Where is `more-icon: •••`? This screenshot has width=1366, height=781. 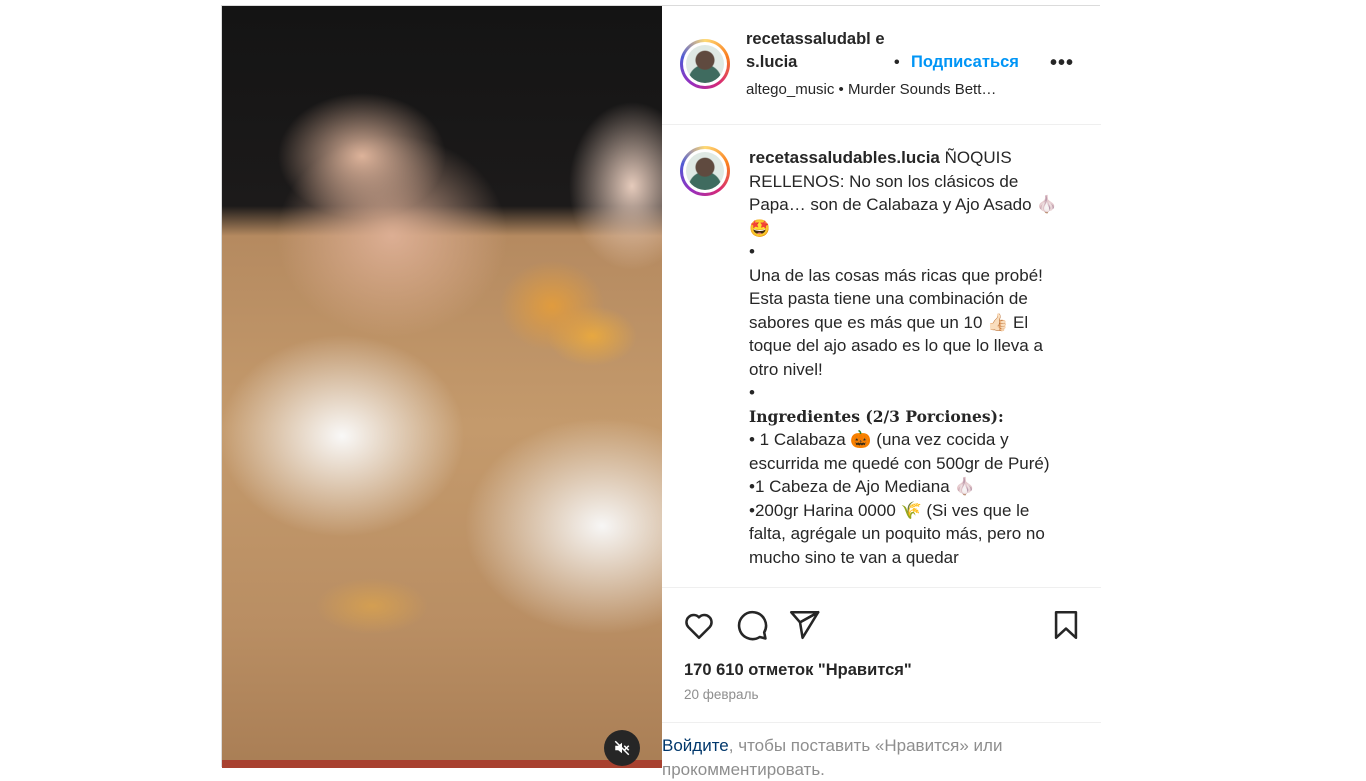 more-icon: ••• is located at coordinates (1062, 63).